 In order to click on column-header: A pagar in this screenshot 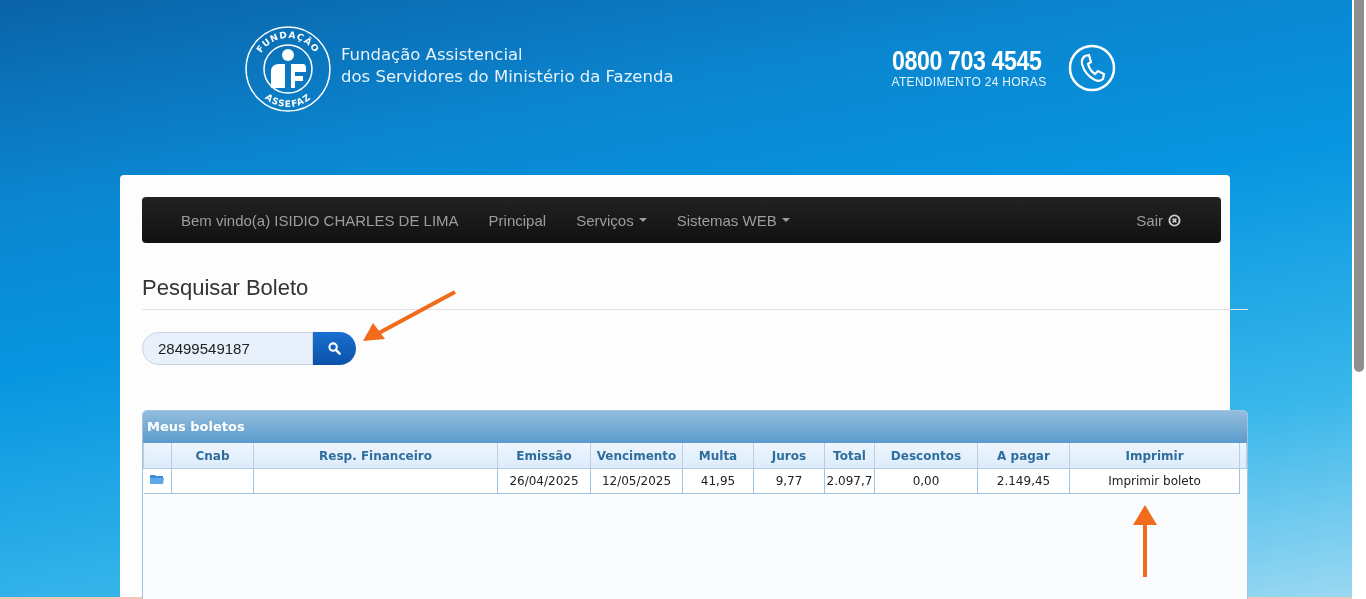, I will do `click(1023, 456)`.